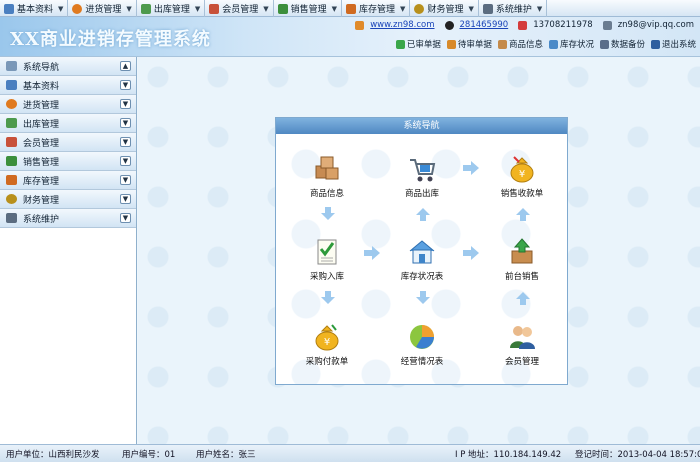  What do you see at coordinates (327, 259) in the screenshot?
I see `node-purchase-in: 采购入库` at bounding box center [327, 259].